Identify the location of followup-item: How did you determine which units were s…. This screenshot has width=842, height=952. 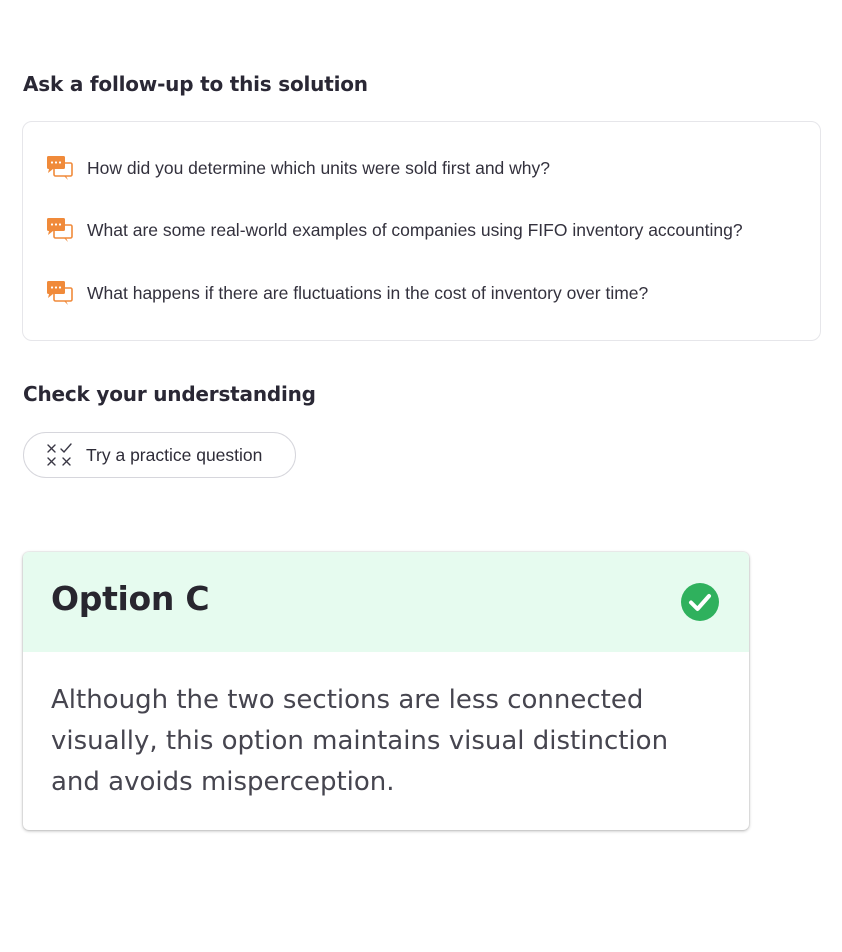
(298, 168).